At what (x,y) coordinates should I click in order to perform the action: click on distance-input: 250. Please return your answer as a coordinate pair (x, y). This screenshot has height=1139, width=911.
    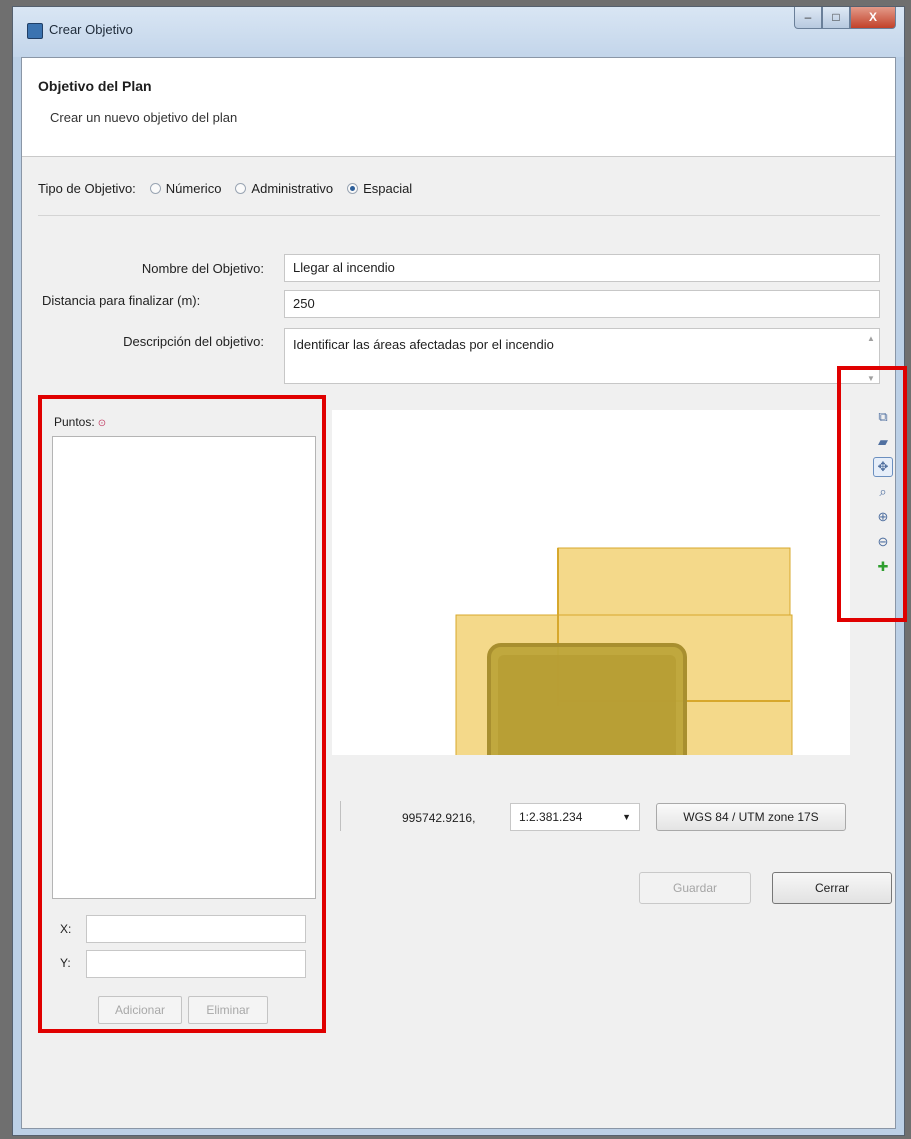
    Looking at the image, I should click on (582, 304).